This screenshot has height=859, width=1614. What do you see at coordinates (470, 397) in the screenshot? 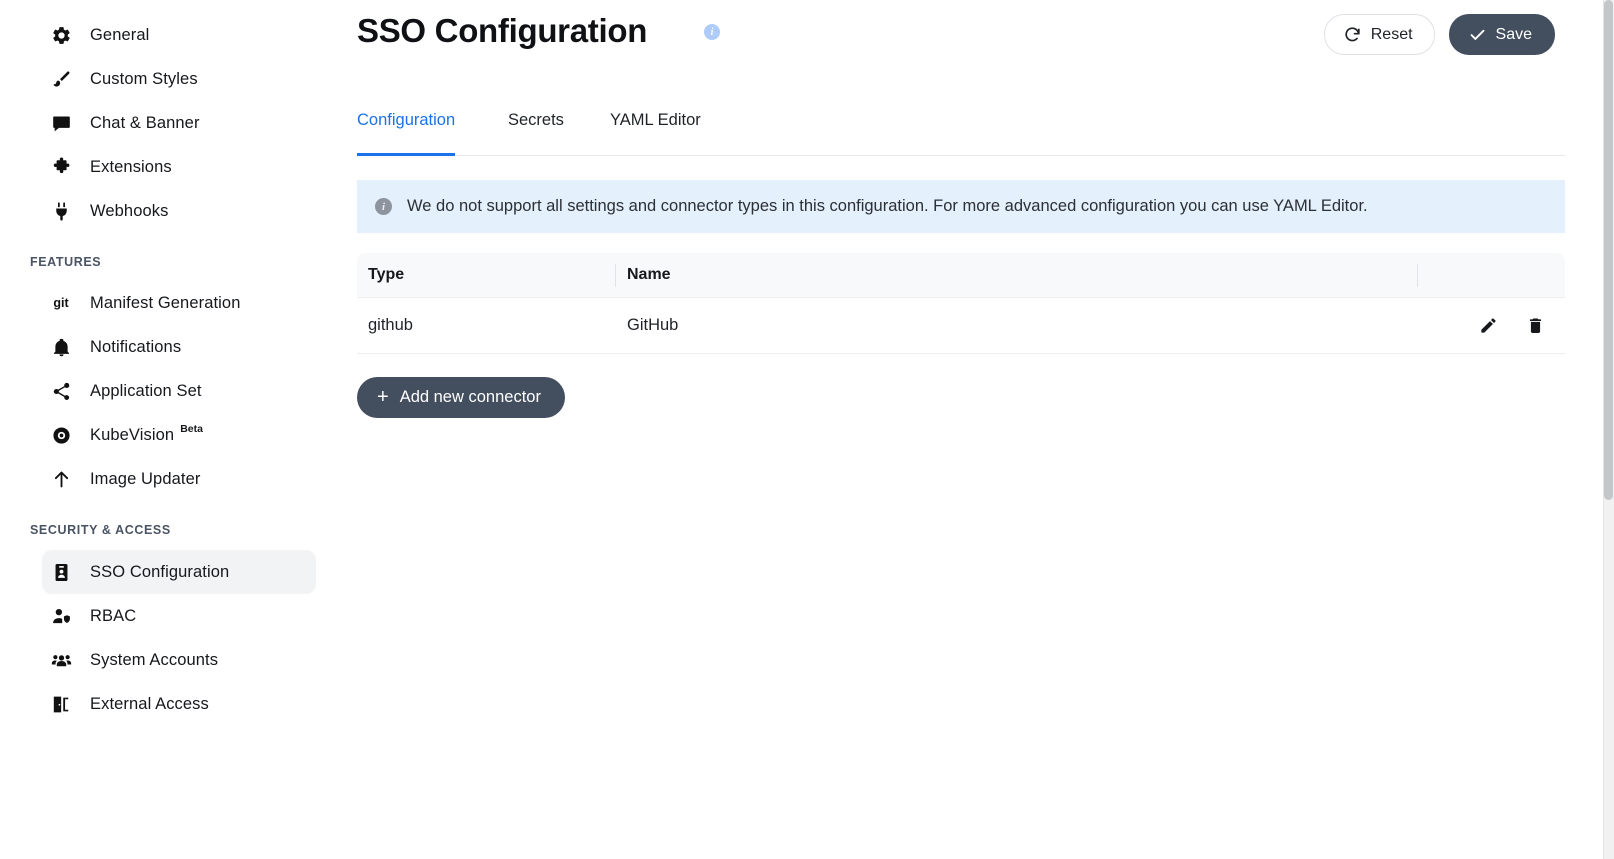
I see `add-new-connector-label: Add new connector` at bounding box center [470, 397].